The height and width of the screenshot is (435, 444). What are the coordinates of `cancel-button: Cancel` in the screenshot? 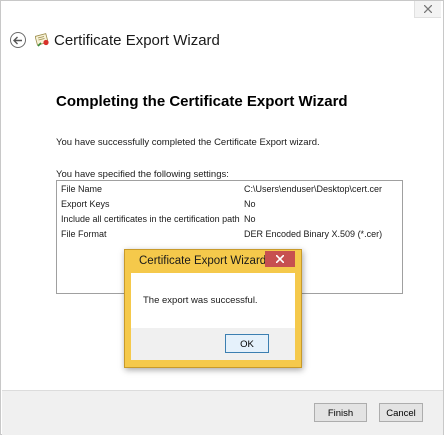 It's located at (401, 412).